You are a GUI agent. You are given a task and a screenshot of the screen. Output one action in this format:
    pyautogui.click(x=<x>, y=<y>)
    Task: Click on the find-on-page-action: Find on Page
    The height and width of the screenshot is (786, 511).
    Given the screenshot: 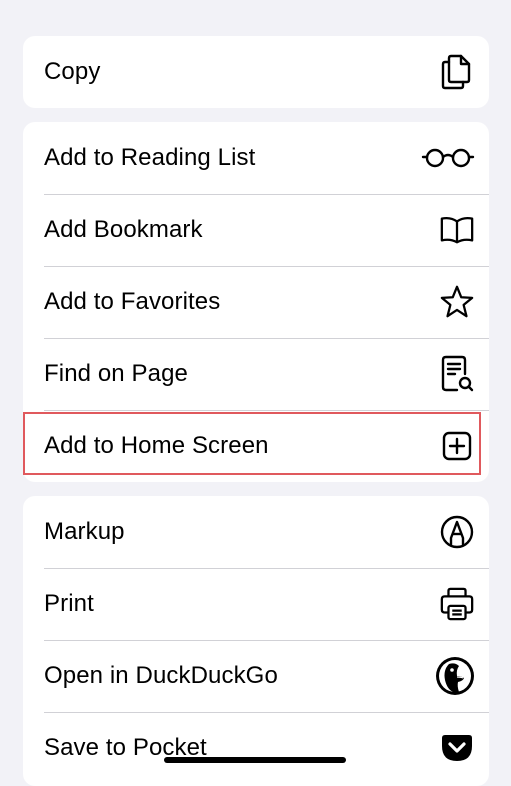 What is the action you would take?
    pyautogui.click(x=256, y=374)
    